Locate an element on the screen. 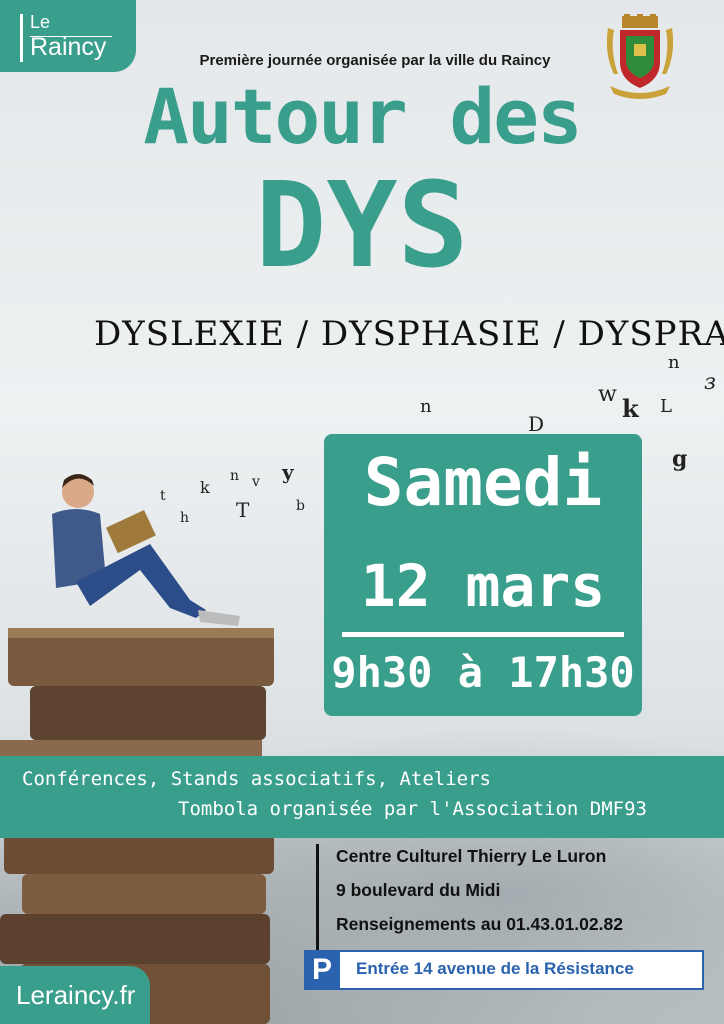 The width and height of the screenshot is (724, 1024). title-line2: DYS is located at coordinates (362, 225).